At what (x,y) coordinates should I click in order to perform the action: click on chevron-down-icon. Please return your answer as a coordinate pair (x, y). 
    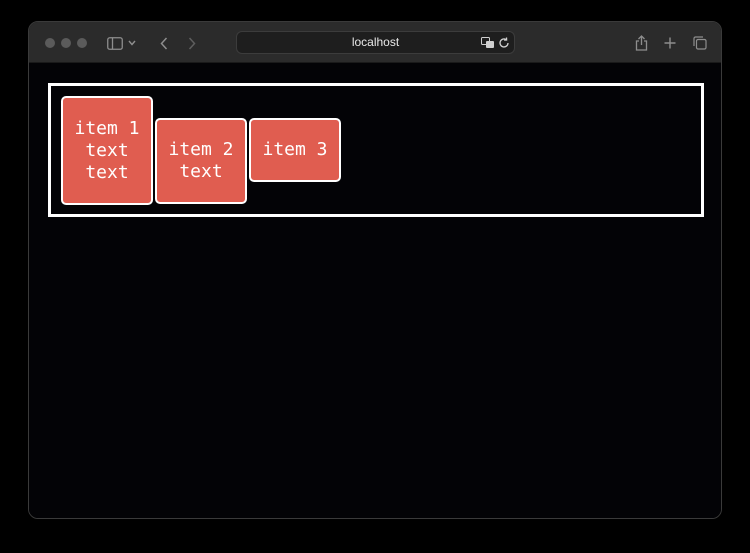
    Looking at the image, I should click on (132, 43).